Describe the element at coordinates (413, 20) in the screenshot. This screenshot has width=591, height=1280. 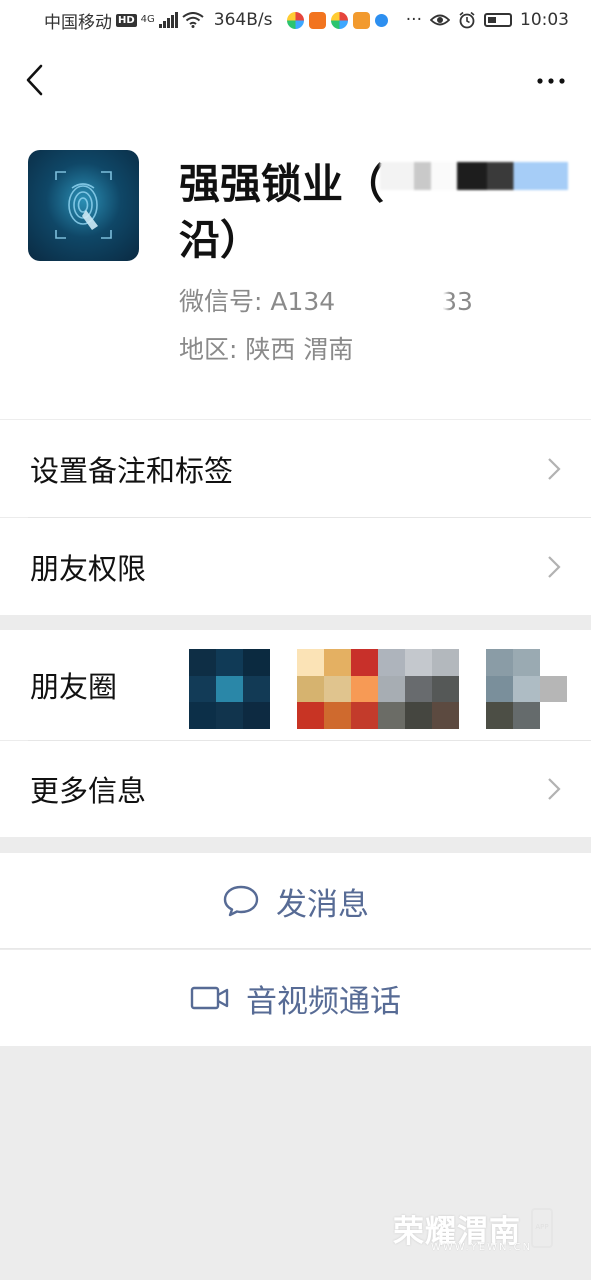
I see `more-notifications: ···` at that location.